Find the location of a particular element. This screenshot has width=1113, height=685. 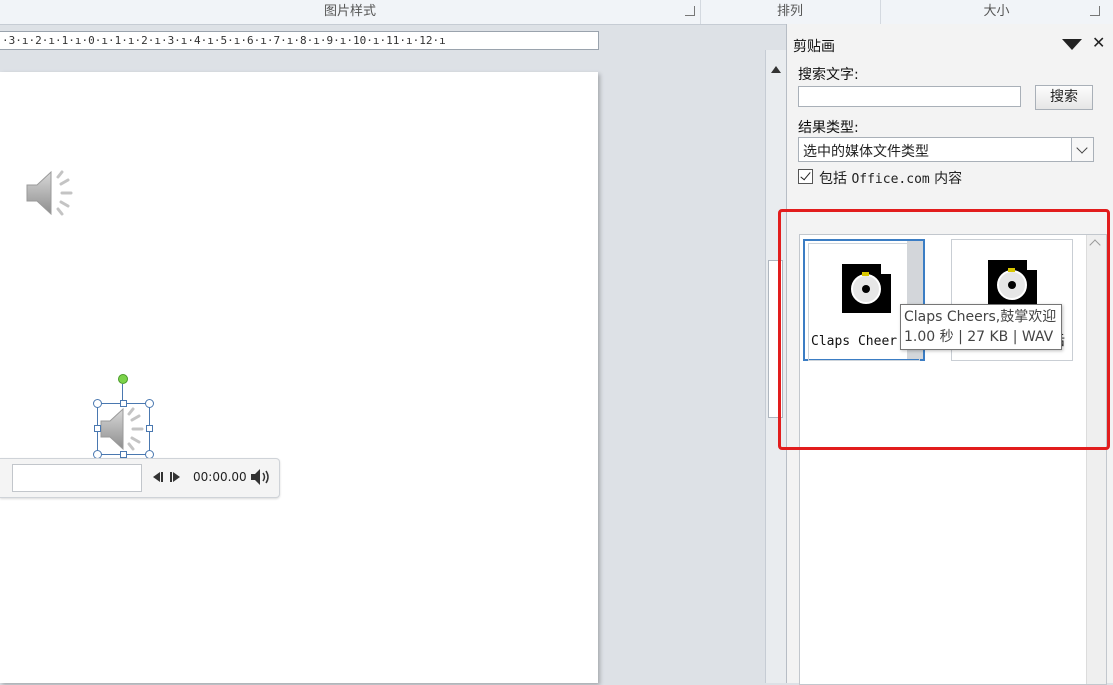

playback-progress is located at coordinates (77, 478).